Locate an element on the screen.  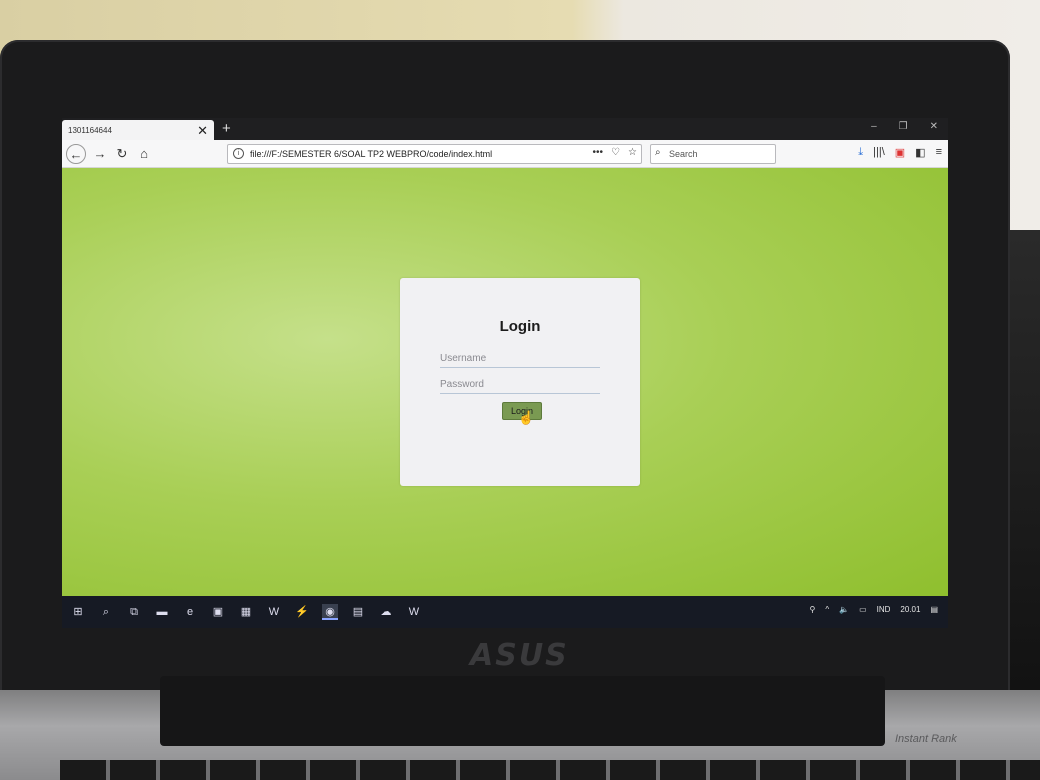
search-placeholder: Search is located at coordinates (683, 154).